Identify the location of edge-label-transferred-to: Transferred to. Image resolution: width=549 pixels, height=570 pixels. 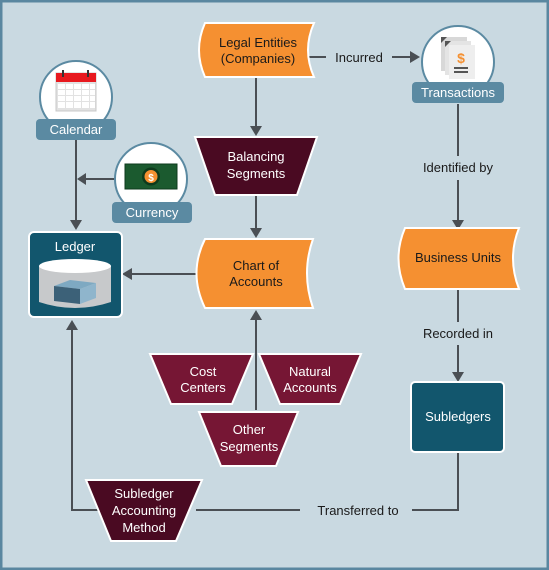
(357, 510).